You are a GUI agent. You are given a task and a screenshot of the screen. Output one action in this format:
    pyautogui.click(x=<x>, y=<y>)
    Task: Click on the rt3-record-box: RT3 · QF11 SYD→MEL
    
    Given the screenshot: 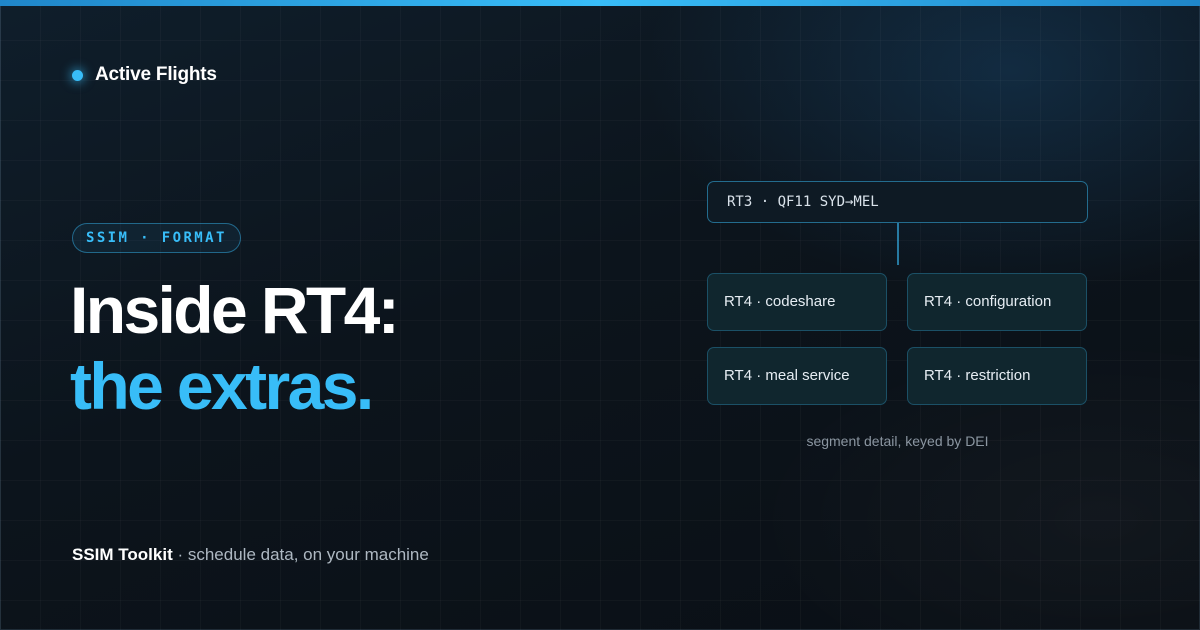 What is the action you would take?
    pyautogui.click(x=897, y=202)
    